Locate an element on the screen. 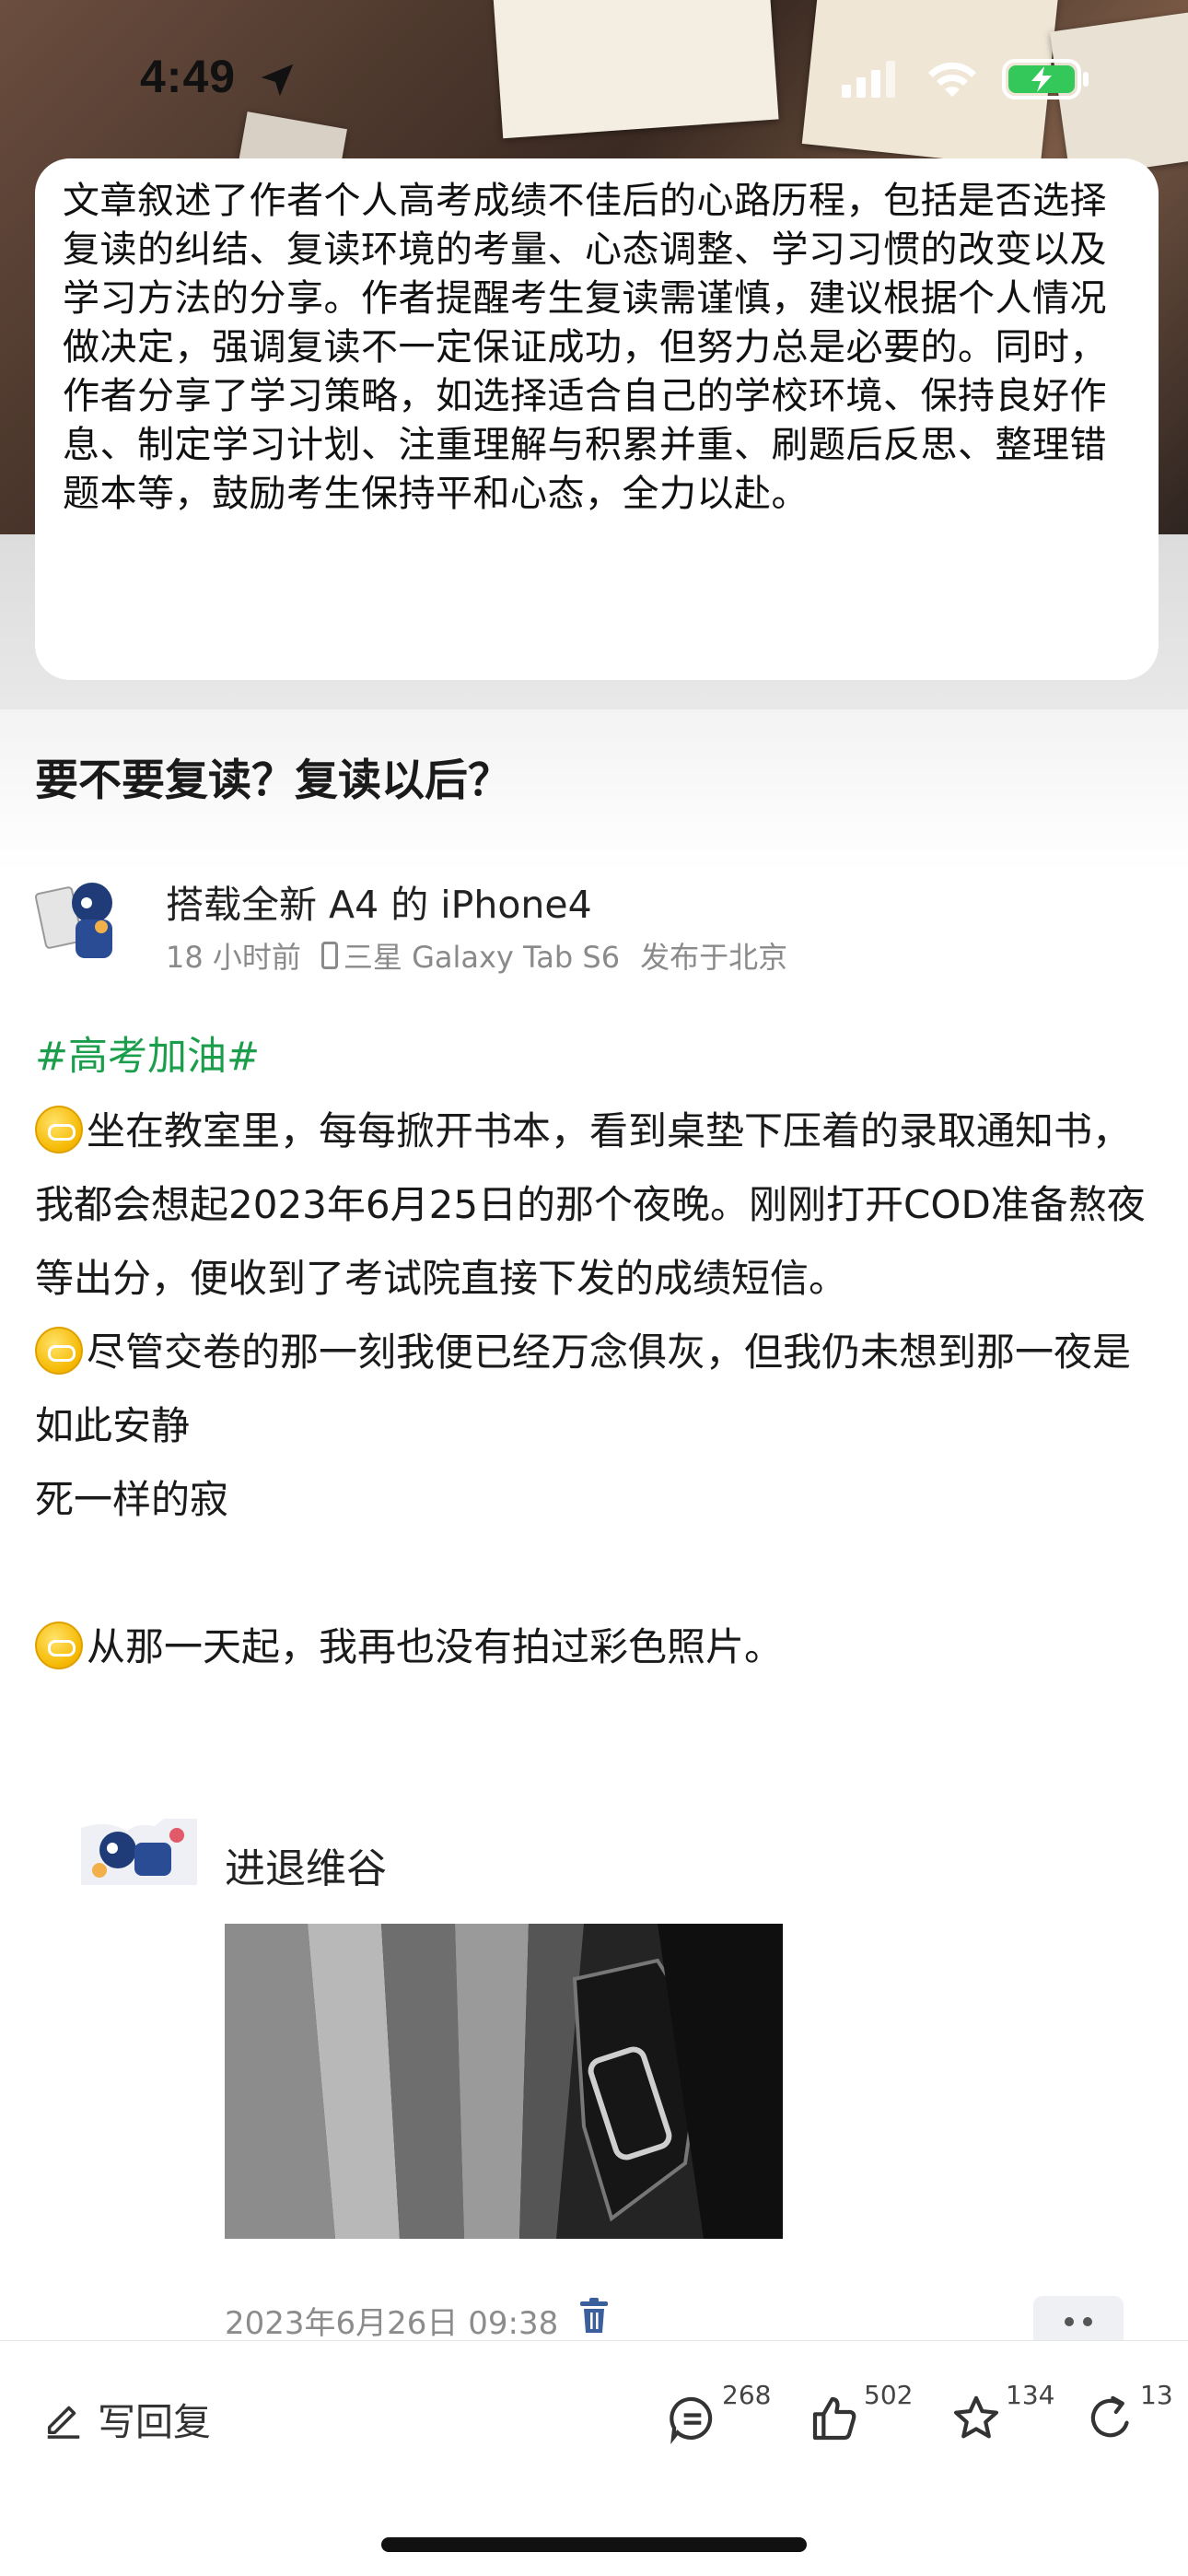 This screenshot has width=1188, height=2576. post-time: 18 小时前 is located at coordinates (233, 957).